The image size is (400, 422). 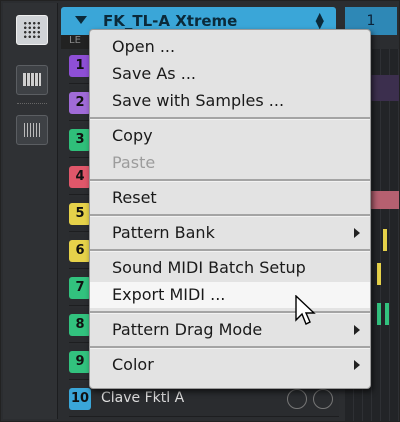 I want to click on chevron-down-icon, so click(x=81, y=20).